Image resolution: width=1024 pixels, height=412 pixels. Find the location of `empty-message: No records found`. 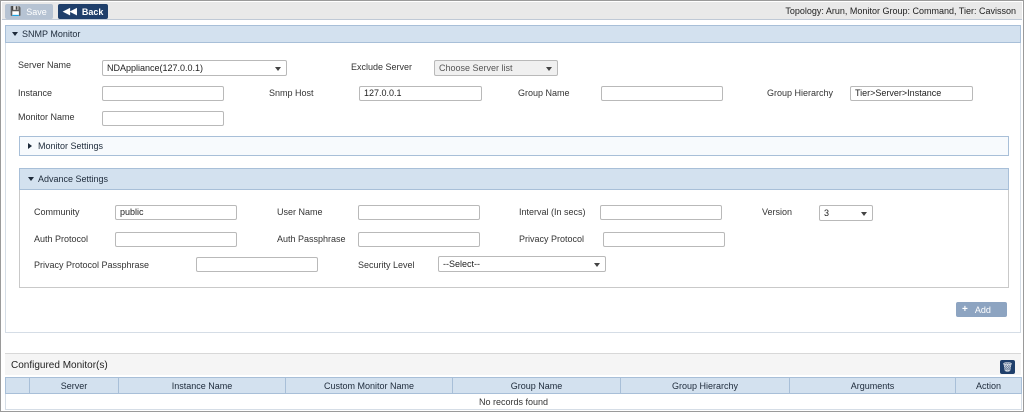

empty-message: No records found is located at coordinates (513, 401).